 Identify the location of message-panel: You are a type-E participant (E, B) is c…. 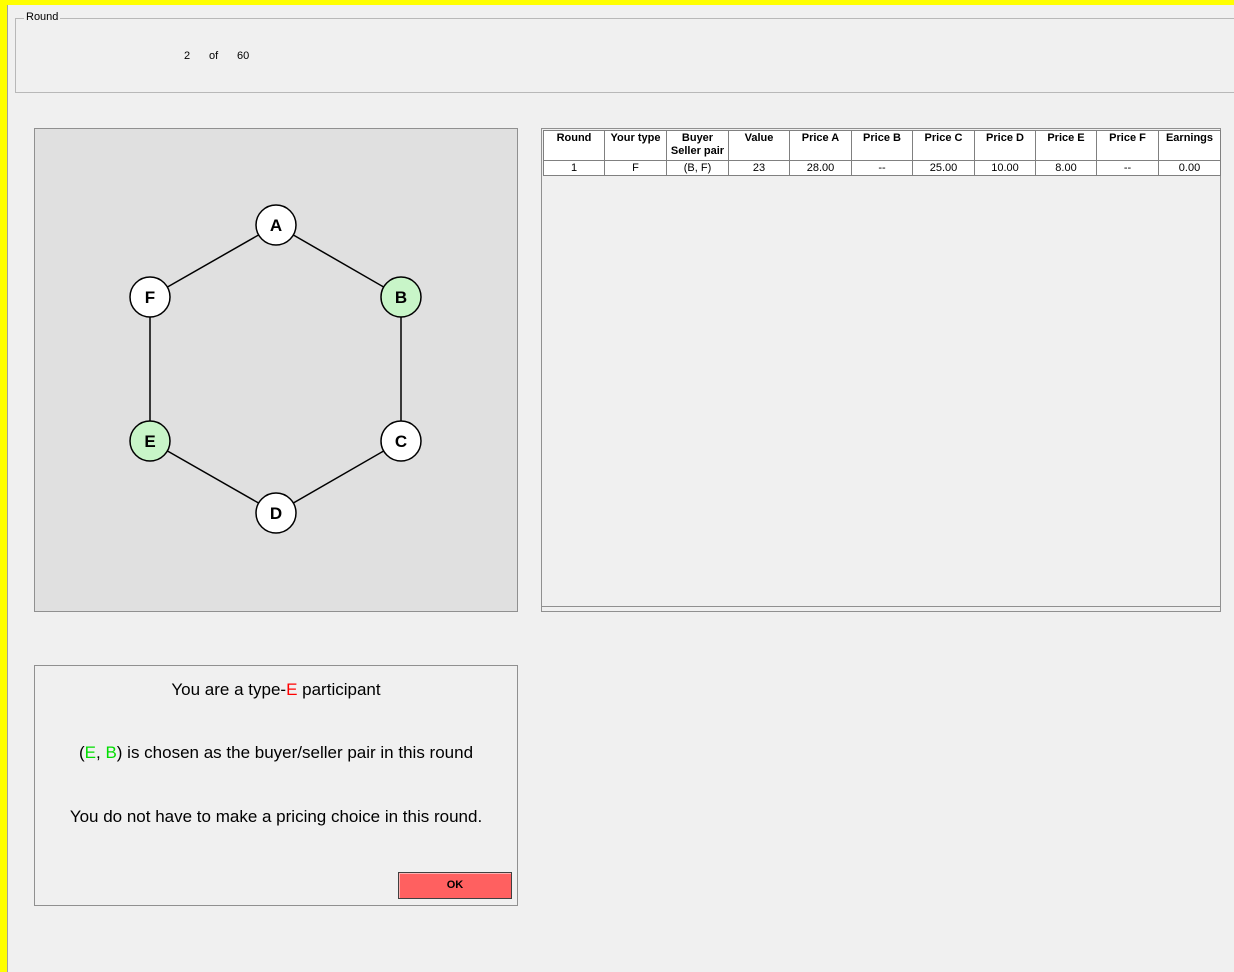
(276, 785).